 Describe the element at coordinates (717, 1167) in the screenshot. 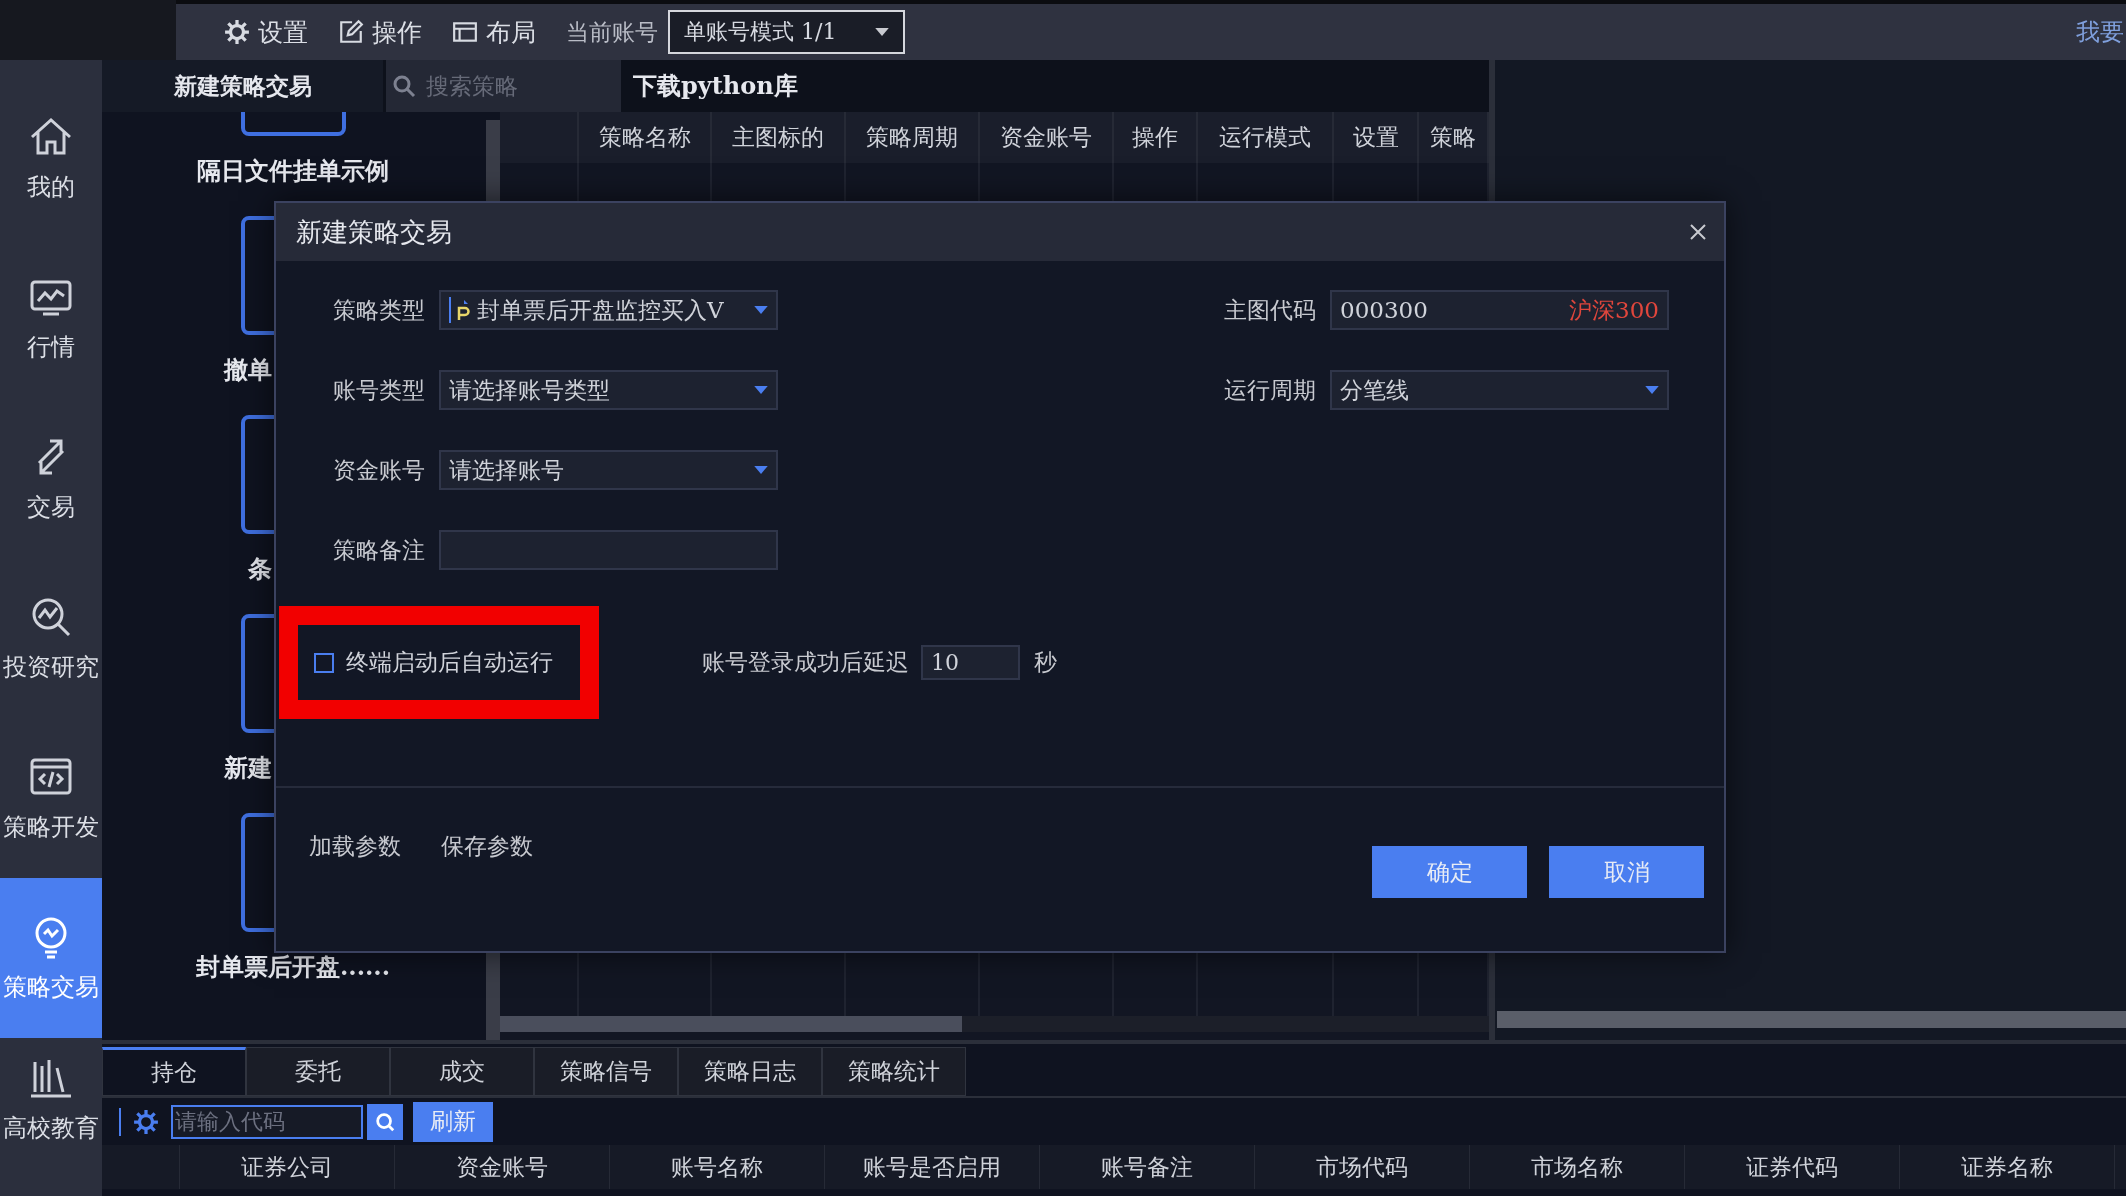

I see `column-header: 账号名称` at that location.